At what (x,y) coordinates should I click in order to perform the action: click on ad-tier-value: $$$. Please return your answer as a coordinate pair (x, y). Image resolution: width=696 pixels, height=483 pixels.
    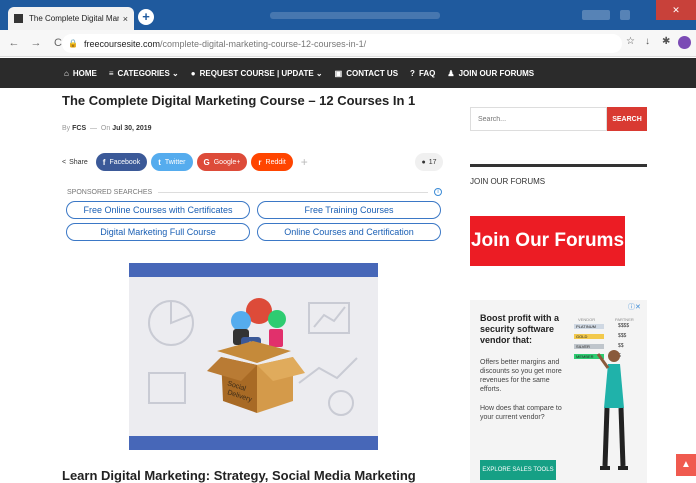
    Looking at the image, I should click on (622, 336).